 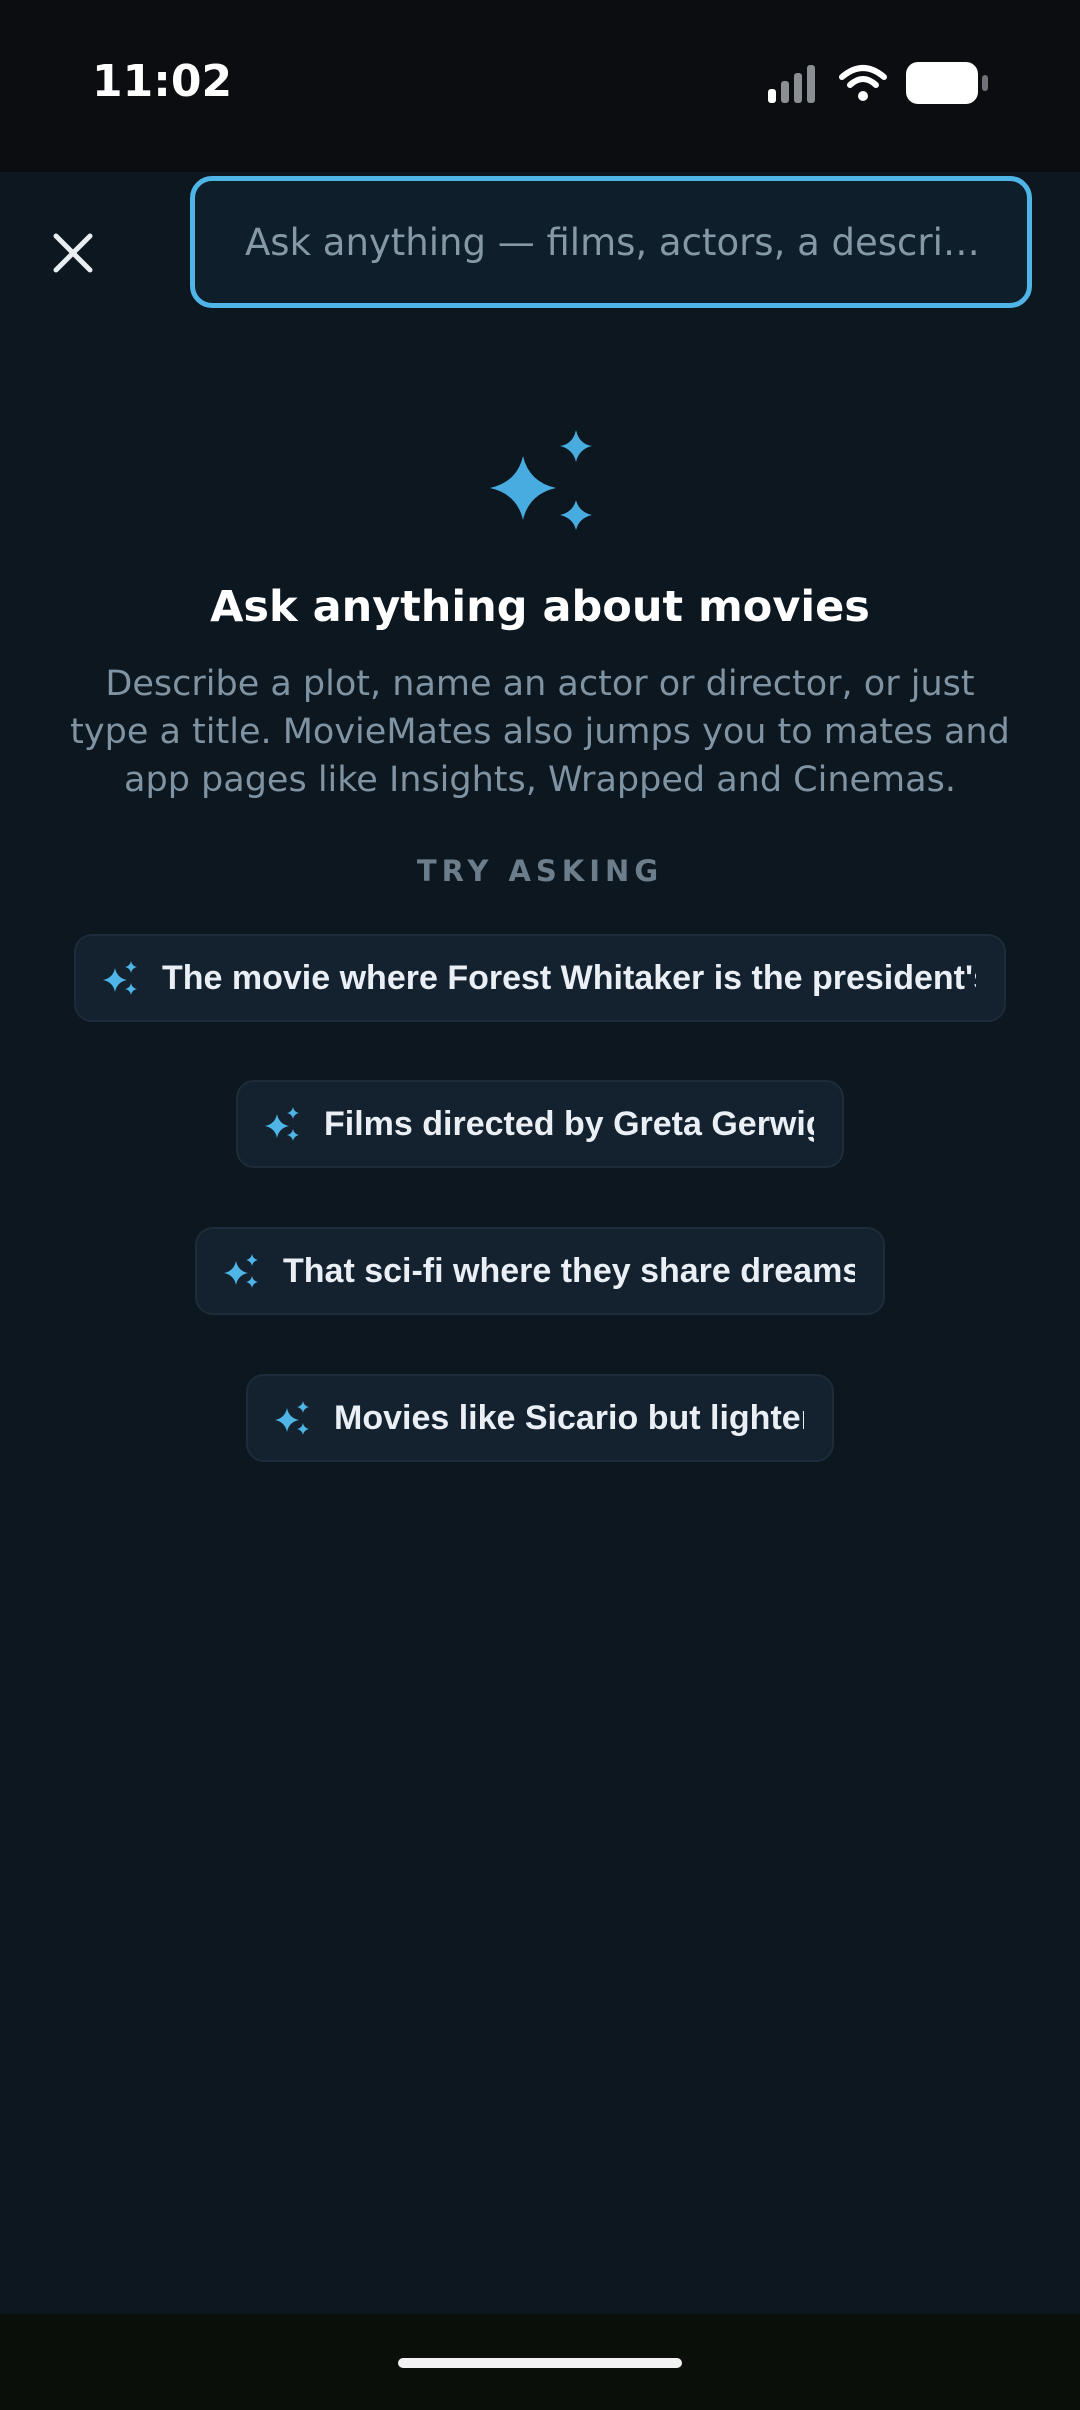 What do you see at coordinates (540, 871) in the screenshot?
I see `try-asking-label: TRY ASKING` at bounding box center [540, 871].